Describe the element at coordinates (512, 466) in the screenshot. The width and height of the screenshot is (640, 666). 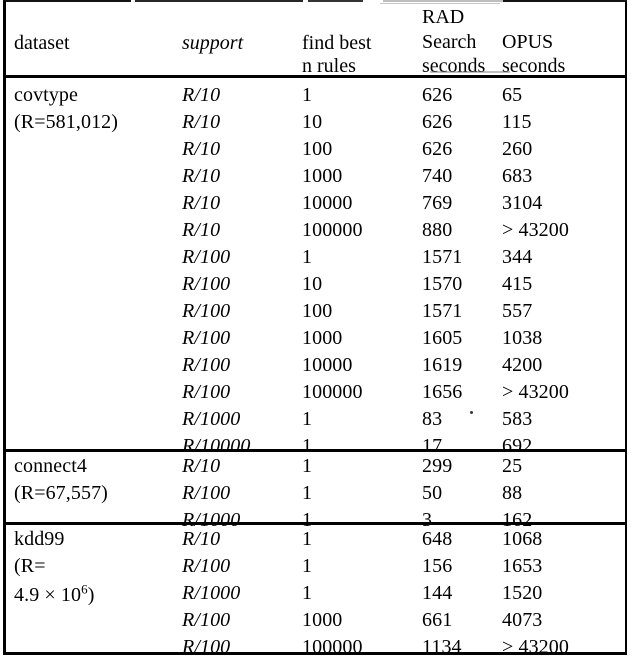
I see `cell-opus: 25` at that location.